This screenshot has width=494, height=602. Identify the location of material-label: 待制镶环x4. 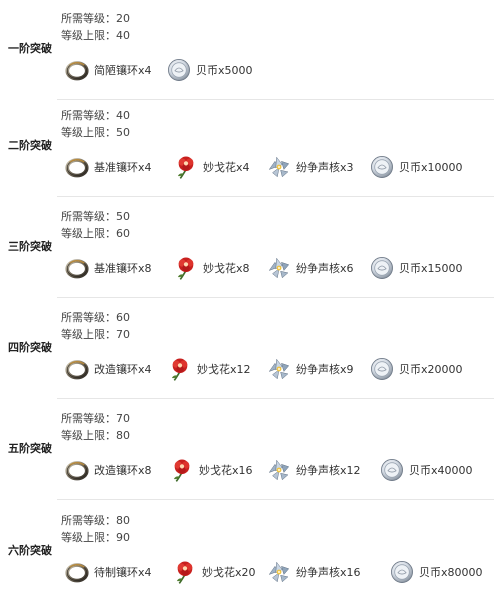
(123, 572).